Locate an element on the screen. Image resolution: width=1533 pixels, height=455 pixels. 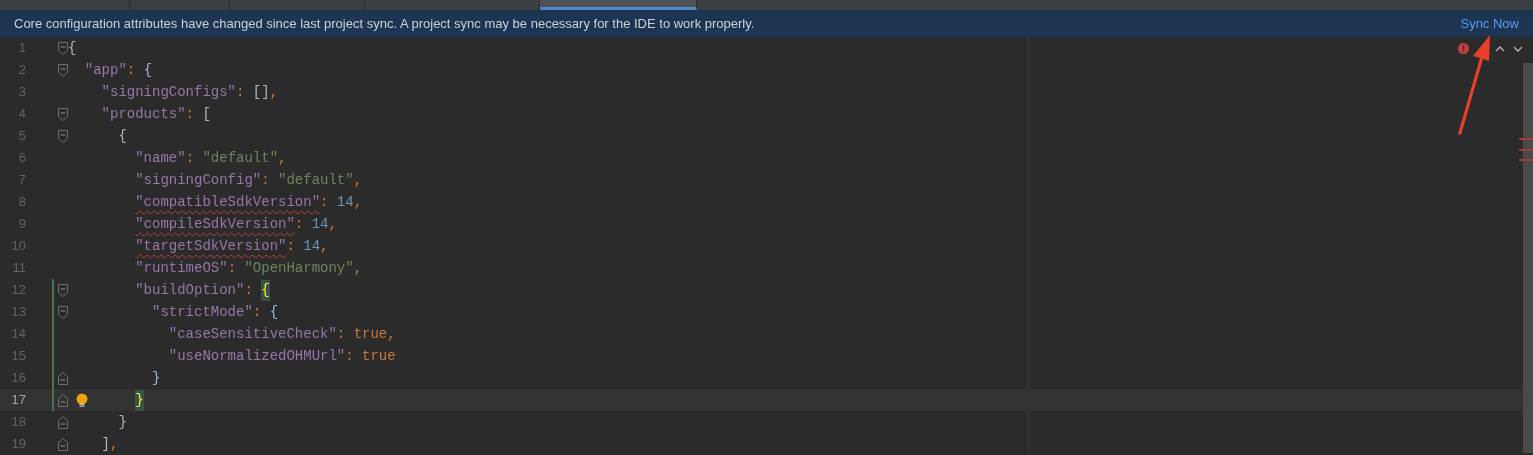
line-number: 11 is located at coordinates (18, 268).